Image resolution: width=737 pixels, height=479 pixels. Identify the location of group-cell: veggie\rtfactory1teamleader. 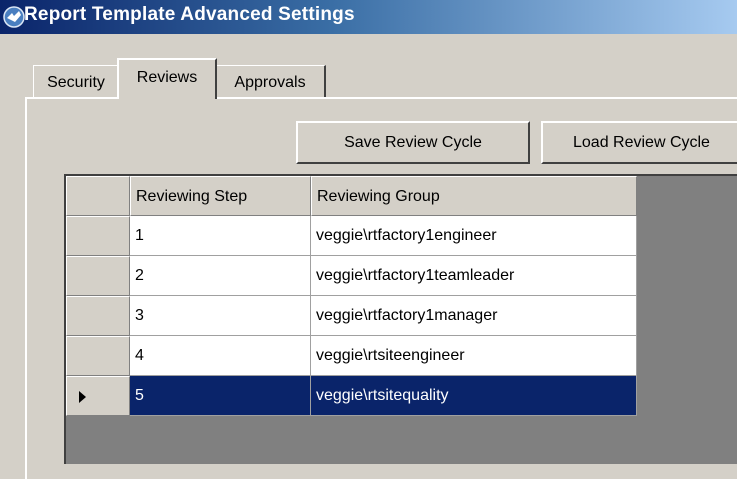
(474, 276).